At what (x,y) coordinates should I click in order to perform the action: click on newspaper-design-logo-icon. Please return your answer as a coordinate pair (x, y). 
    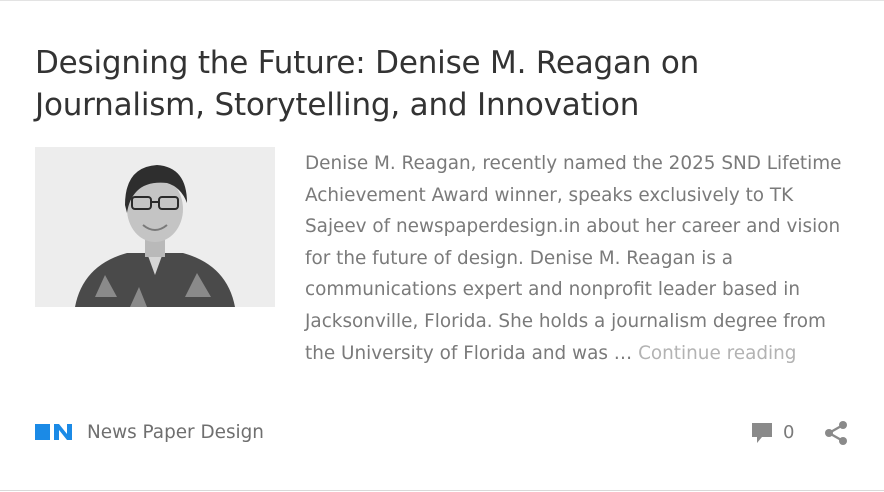
    Looking at the image, I should click on (53, 432).